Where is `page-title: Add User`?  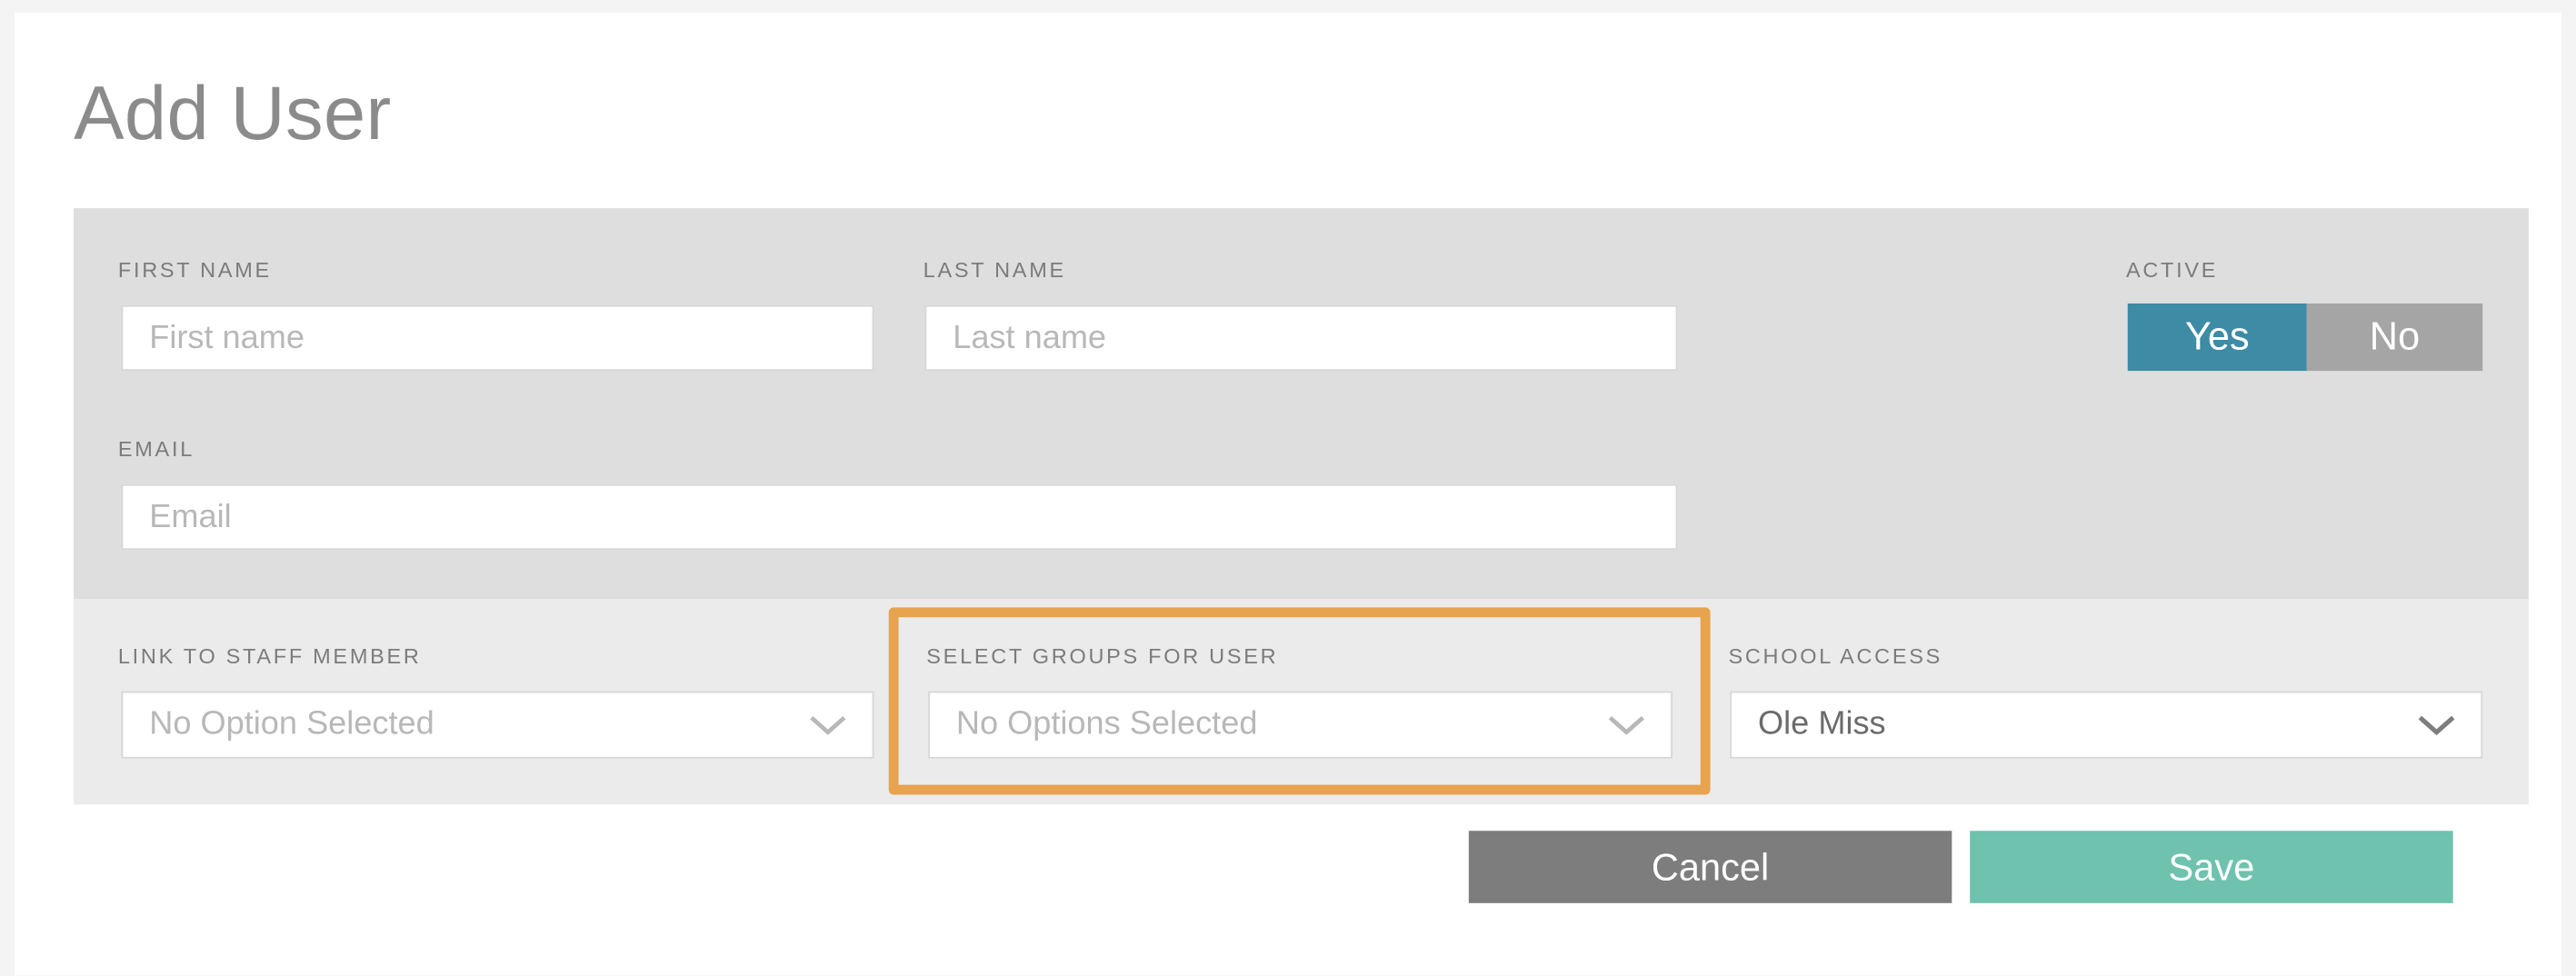 page-title: Add User is located at coordinates (233, 113).